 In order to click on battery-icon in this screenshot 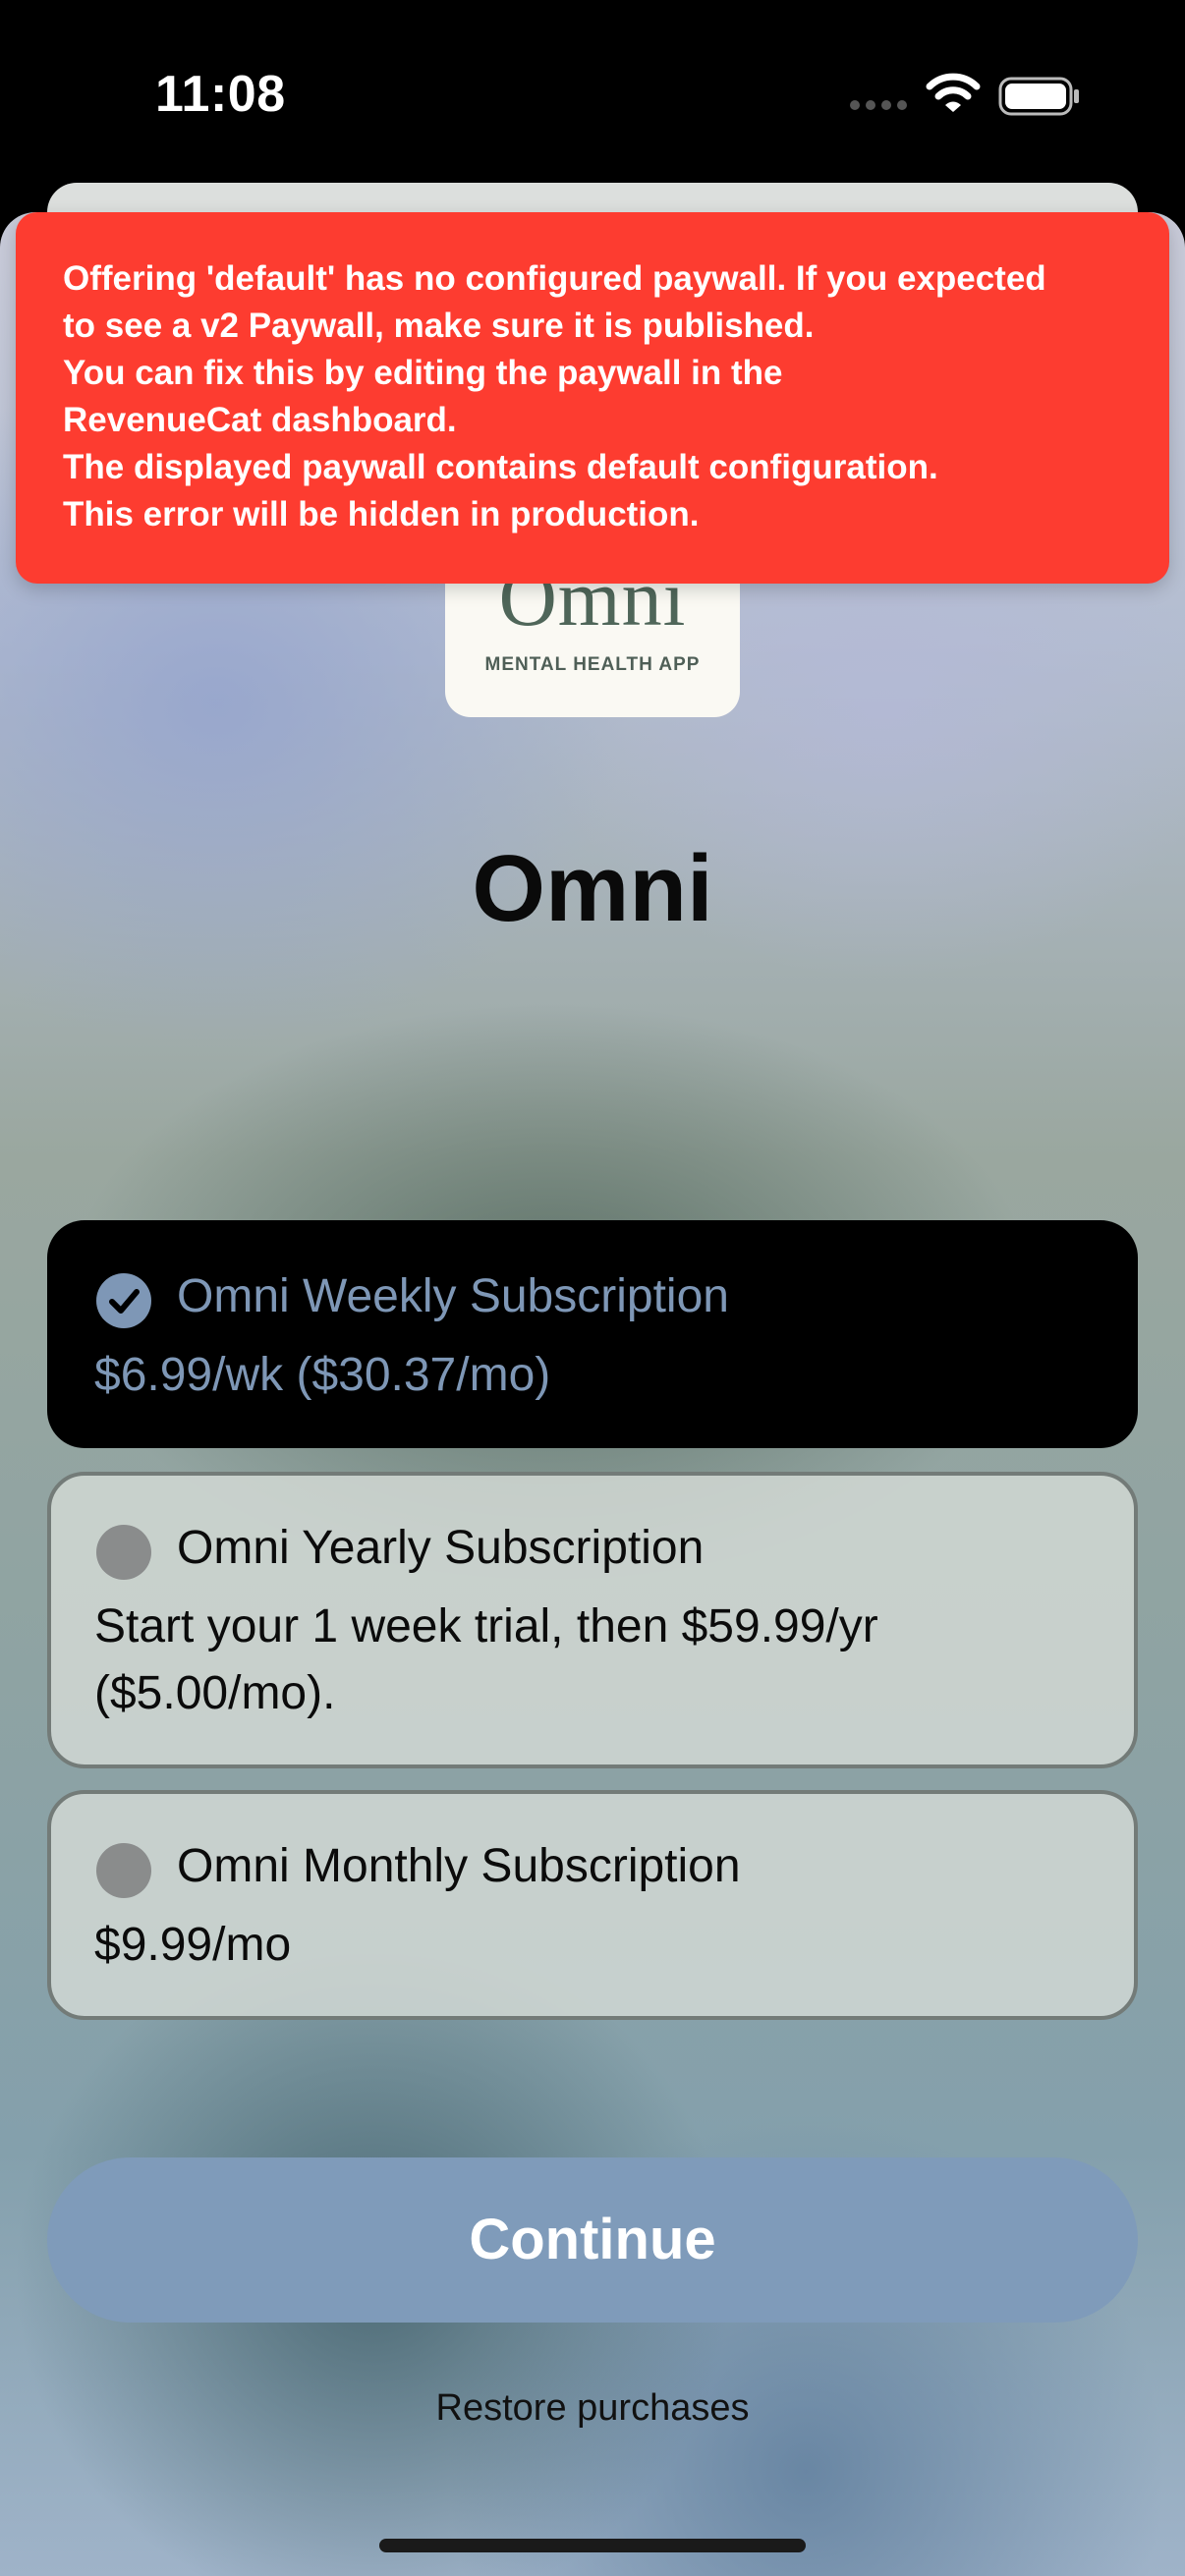, I will do `click(1038, 96)`.